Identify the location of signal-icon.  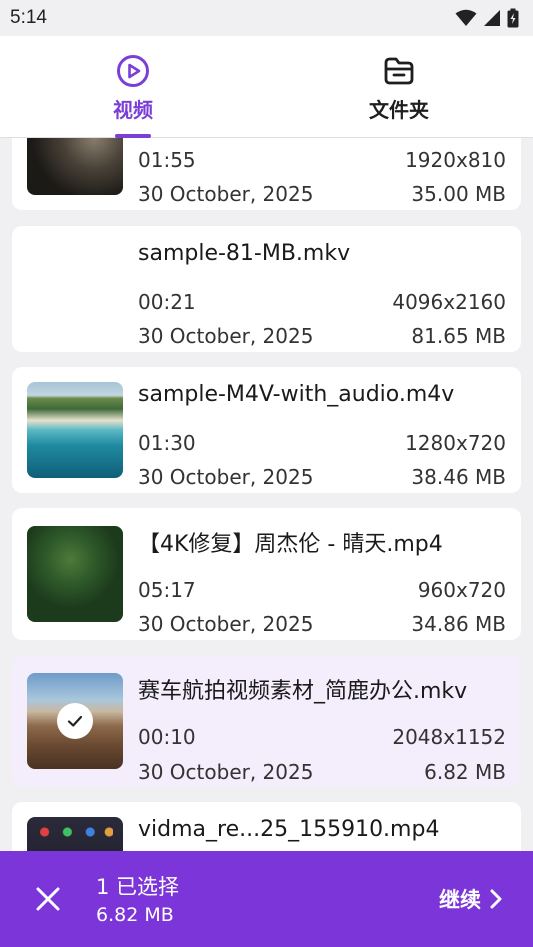
(492, 18).